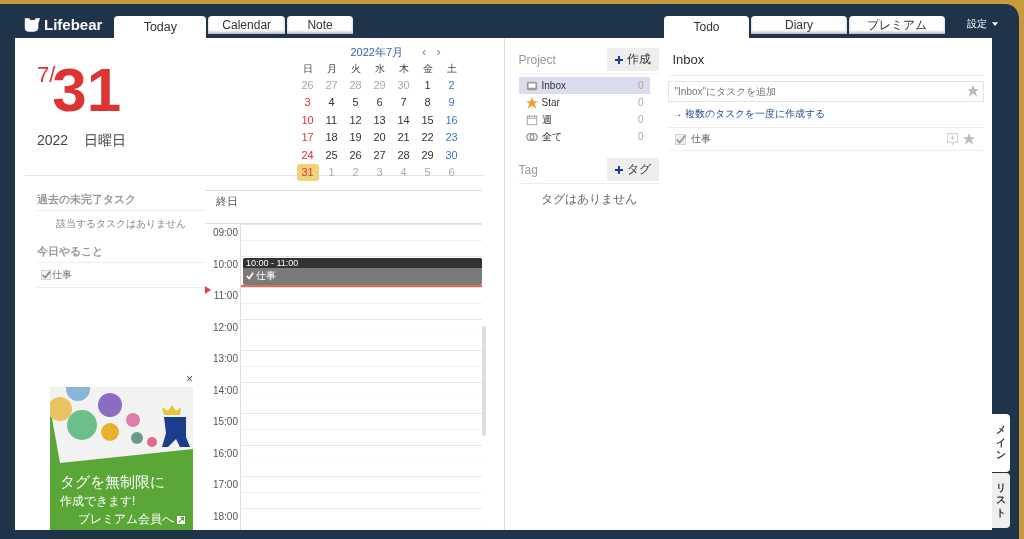  What do you see at coordinates (379, 69) in the screenshot?
I see `weekday-label: 水` at bounding box center [379, 69].